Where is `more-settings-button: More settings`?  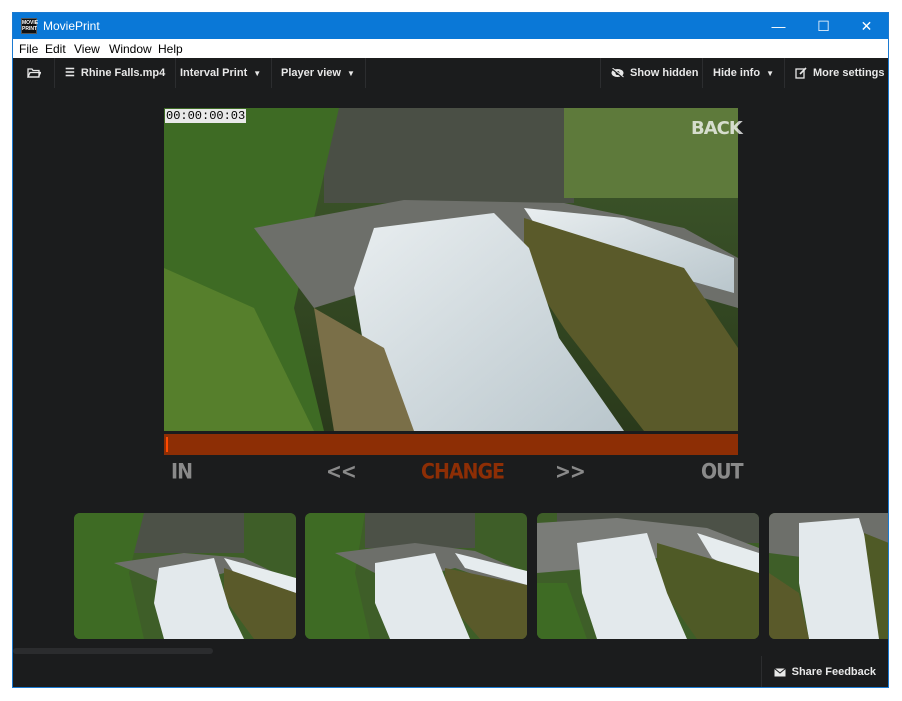 more-settings-button: More settings is located at coordinates (836, 73).